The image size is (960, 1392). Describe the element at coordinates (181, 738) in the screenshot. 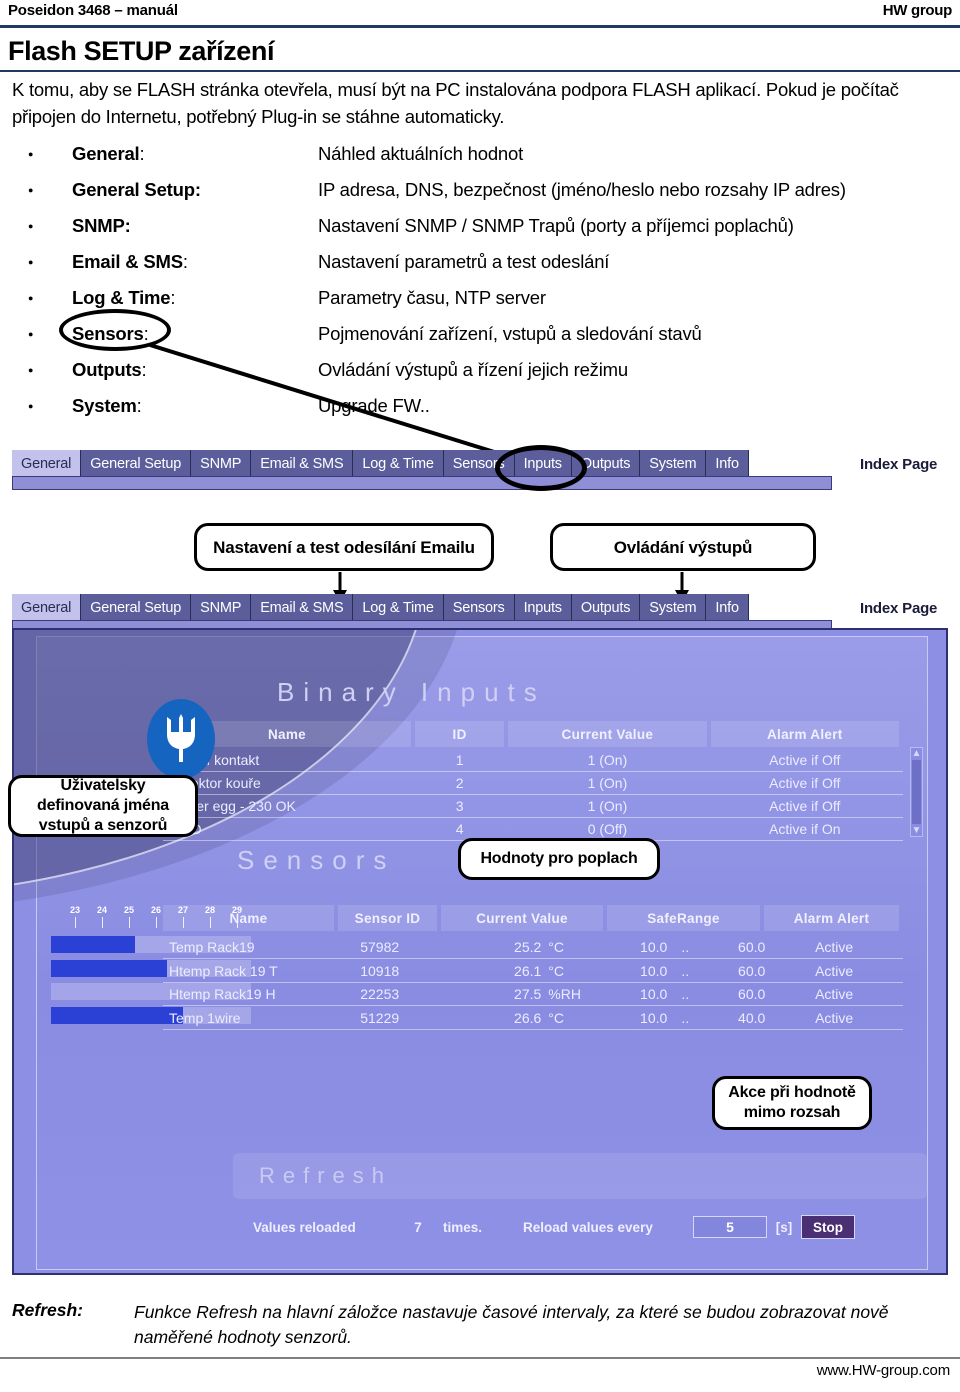

I see `trident-glyph` at that location.